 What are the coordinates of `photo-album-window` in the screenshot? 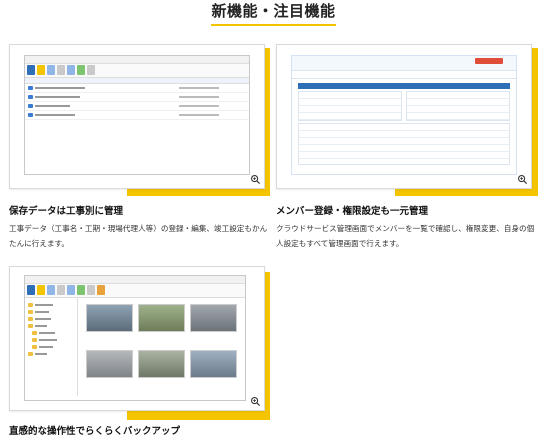 It's located at (135, 338).